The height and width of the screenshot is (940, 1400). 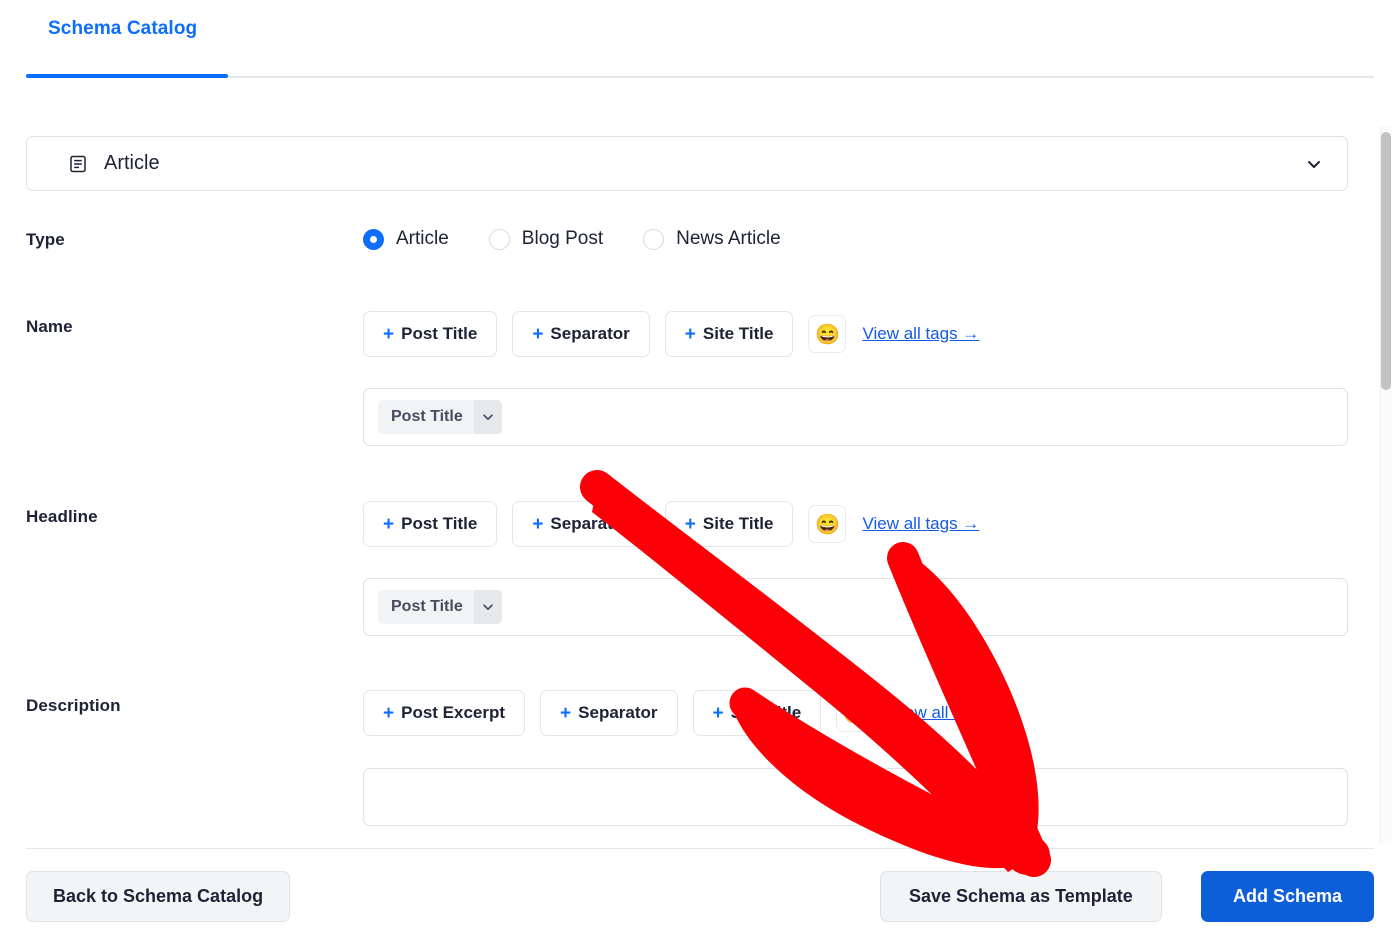 I want to click on field-label-name: Name, so click(x=49, y=326).